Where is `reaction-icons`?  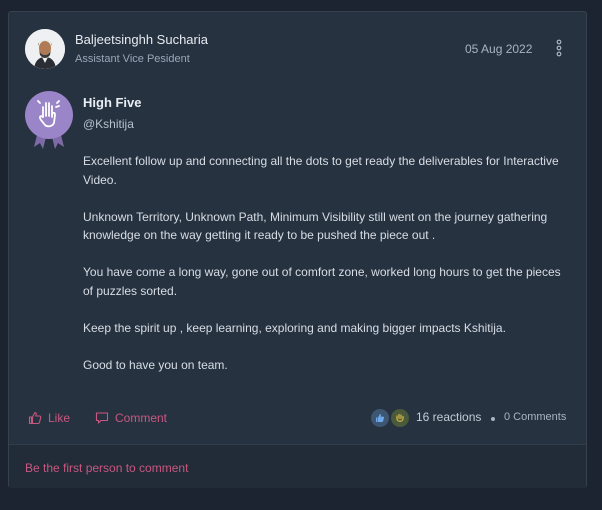
reaction-icons is located at coordinates (391, 418).